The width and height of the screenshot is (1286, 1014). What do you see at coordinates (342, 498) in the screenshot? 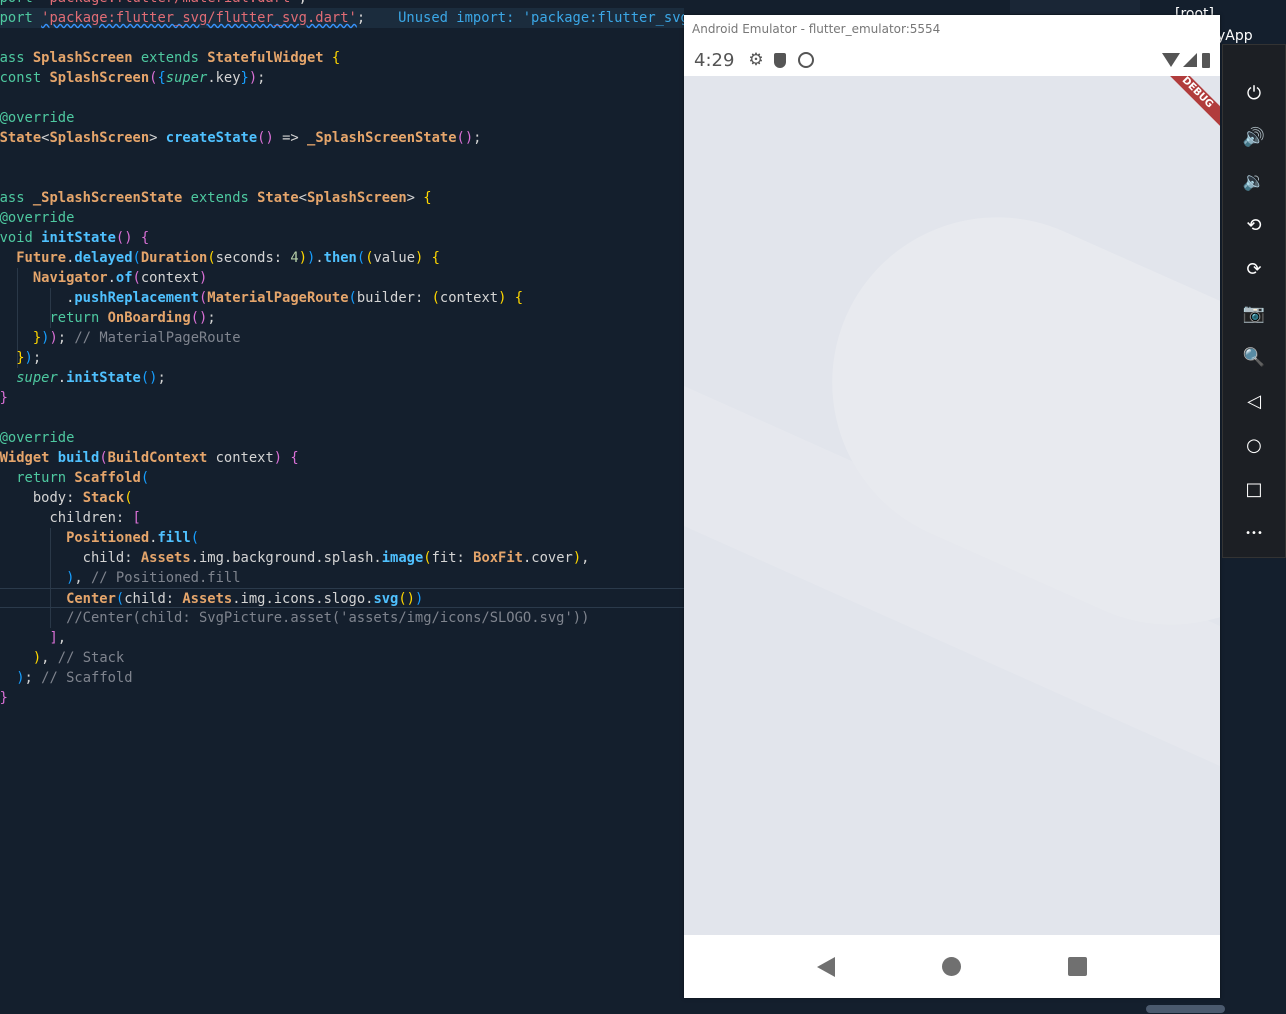
I see `code-line: body: Stack(` at bounding box center [342, 498].